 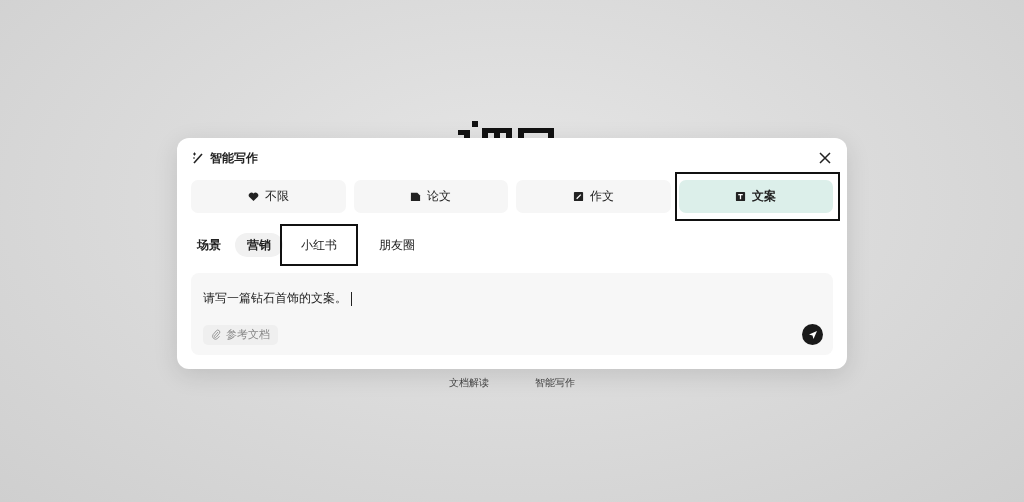 I want to click on writing-type-tab: 作文, so click(x=593, y=196).